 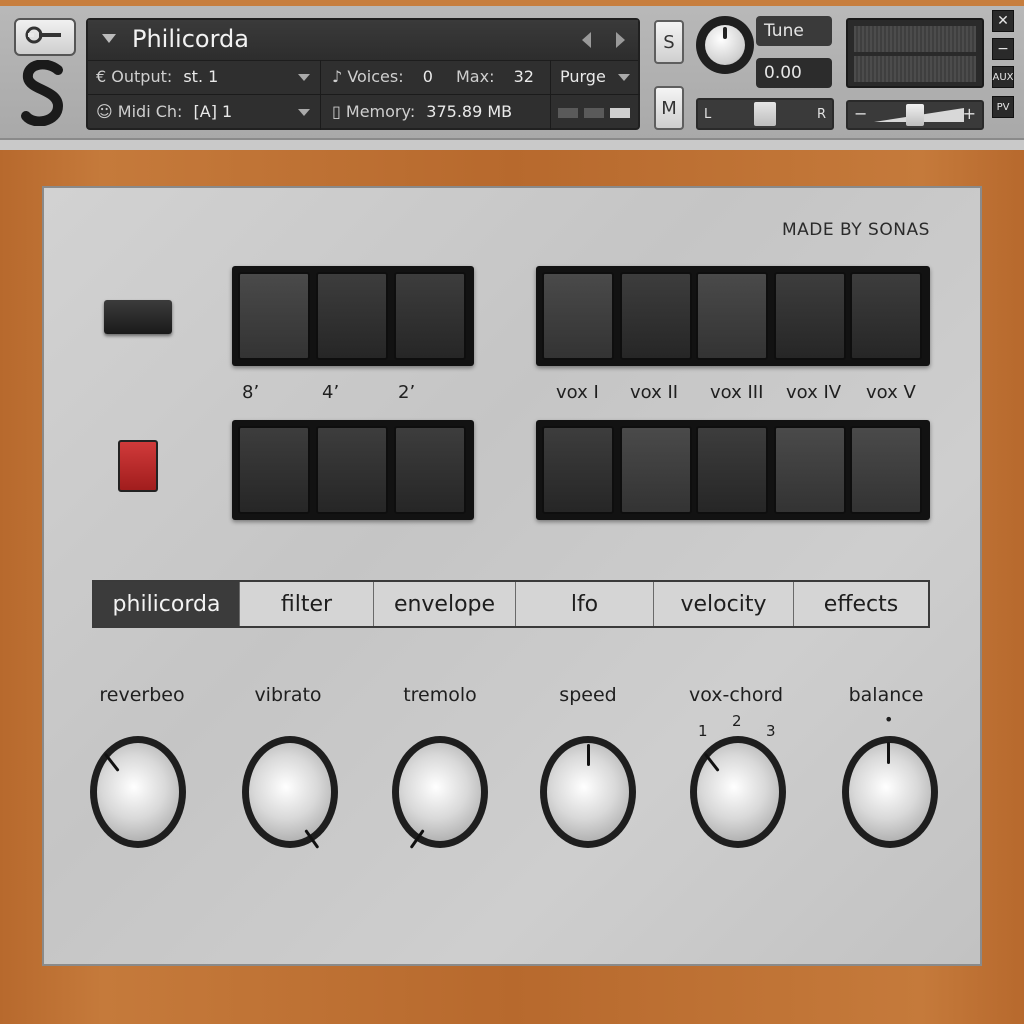 I want to click on max-value: 32, so click(x=523, y=76).